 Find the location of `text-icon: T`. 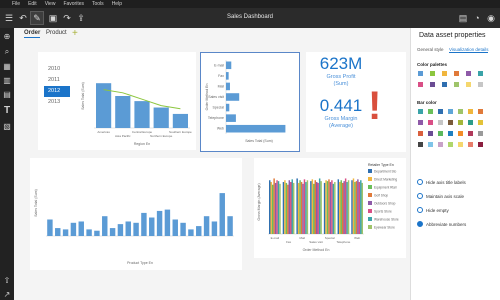

text-icon: T is located at coordinates (7, 110).